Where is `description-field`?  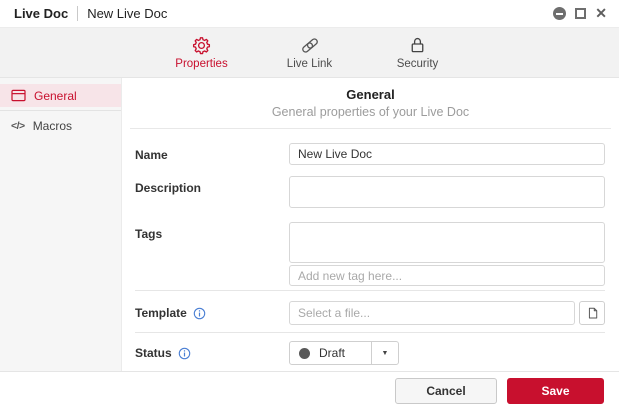
description-field is located at coordinates (447, 192).